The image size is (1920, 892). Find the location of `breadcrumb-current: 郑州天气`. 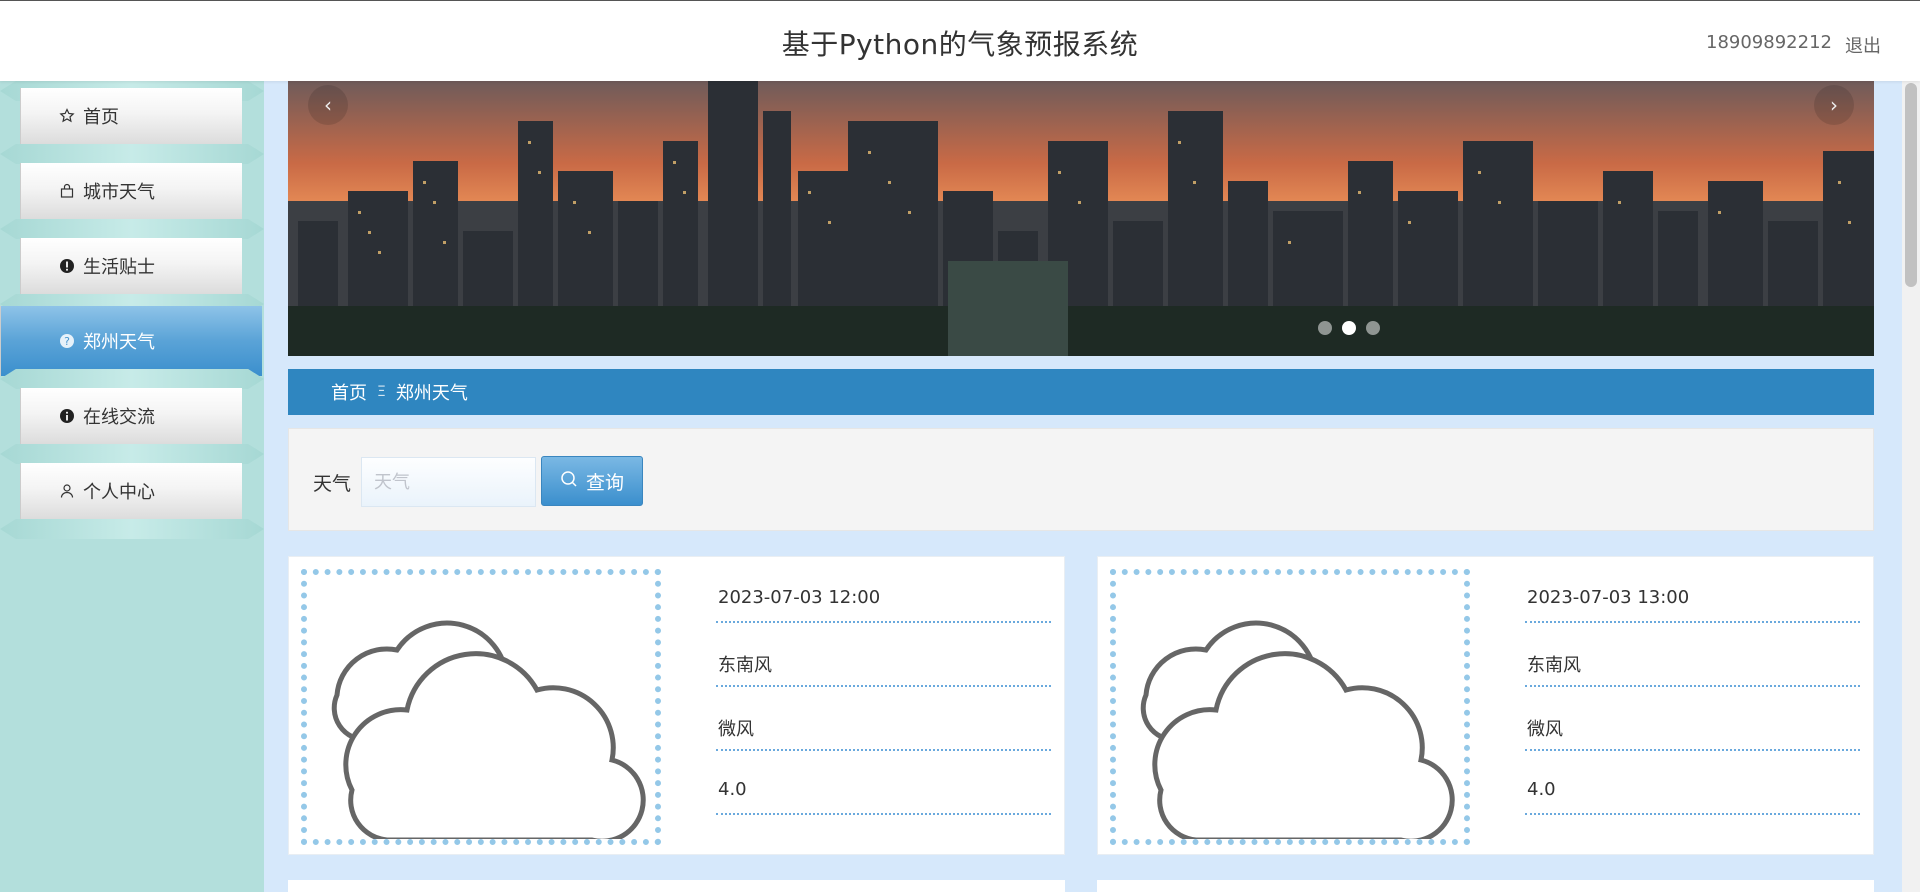

breadcrumb-current: 郑州天气 is located at coordinates (431, 393).